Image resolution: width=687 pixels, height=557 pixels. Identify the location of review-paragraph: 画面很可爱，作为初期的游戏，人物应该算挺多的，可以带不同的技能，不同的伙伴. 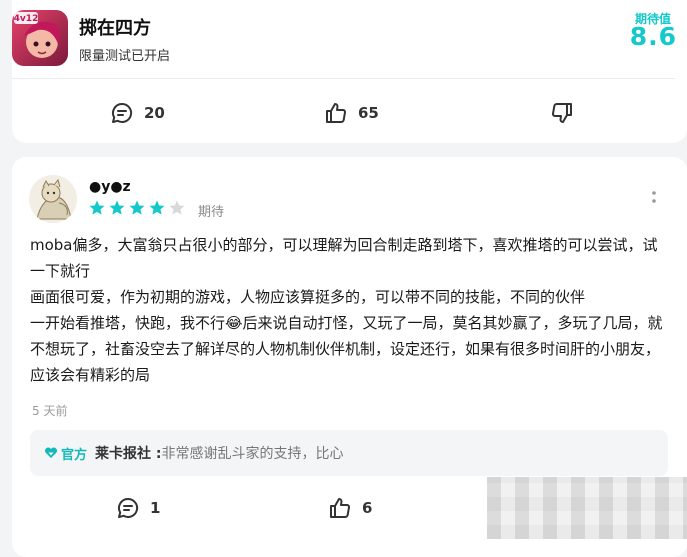
(350, 297).